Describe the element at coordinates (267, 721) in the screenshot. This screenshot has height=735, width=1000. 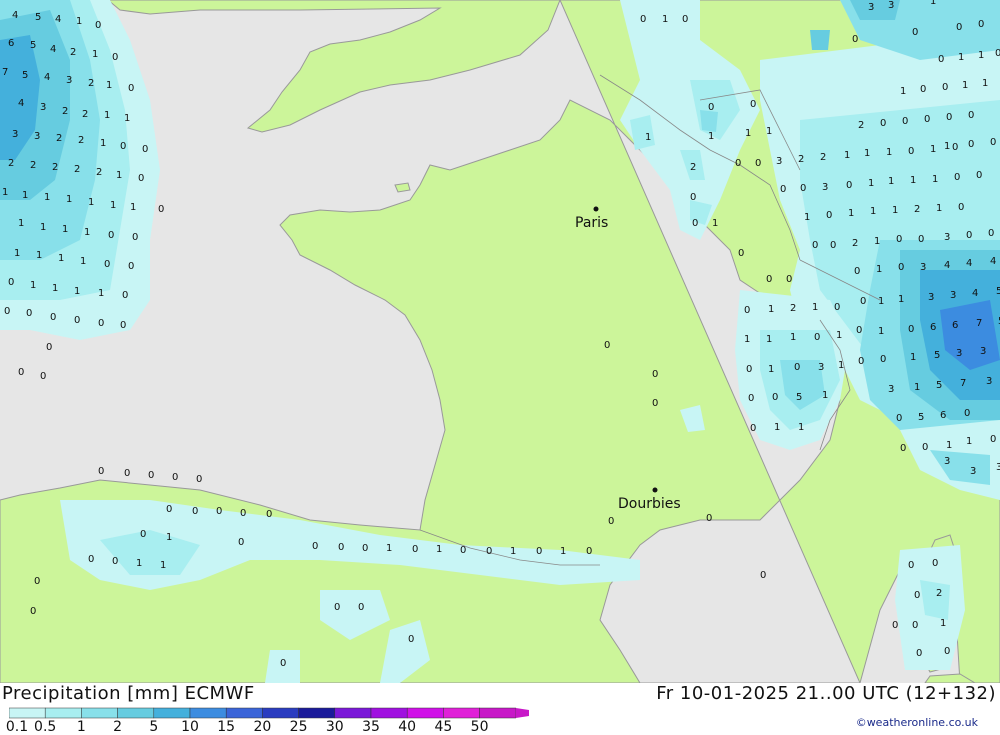
I see `precip-legend: 0.1 0.5 1 2 5 10 15 20 25 30 35 40 45 50` at that location.